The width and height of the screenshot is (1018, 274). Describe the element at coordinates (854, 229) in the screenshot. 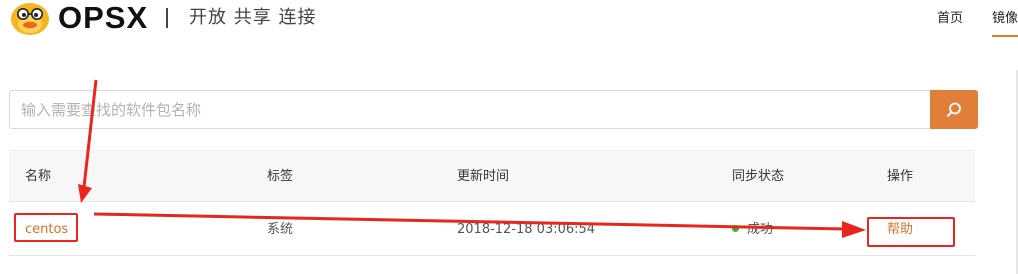

I see `annotation-arrowhead-right` at that location.